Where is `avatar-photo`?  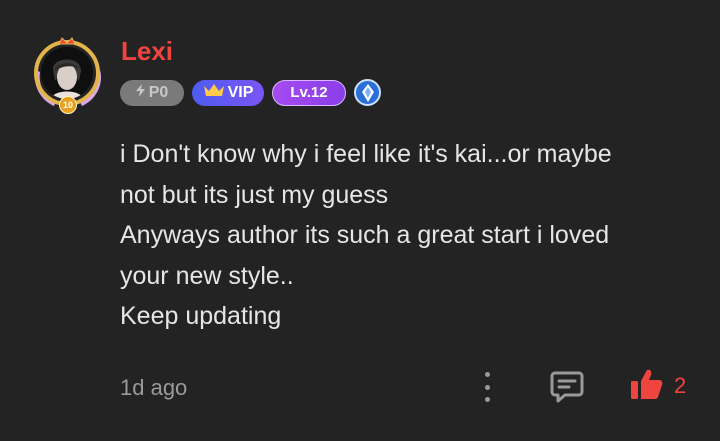
avatar-photo is located at coordinates (67, 73).